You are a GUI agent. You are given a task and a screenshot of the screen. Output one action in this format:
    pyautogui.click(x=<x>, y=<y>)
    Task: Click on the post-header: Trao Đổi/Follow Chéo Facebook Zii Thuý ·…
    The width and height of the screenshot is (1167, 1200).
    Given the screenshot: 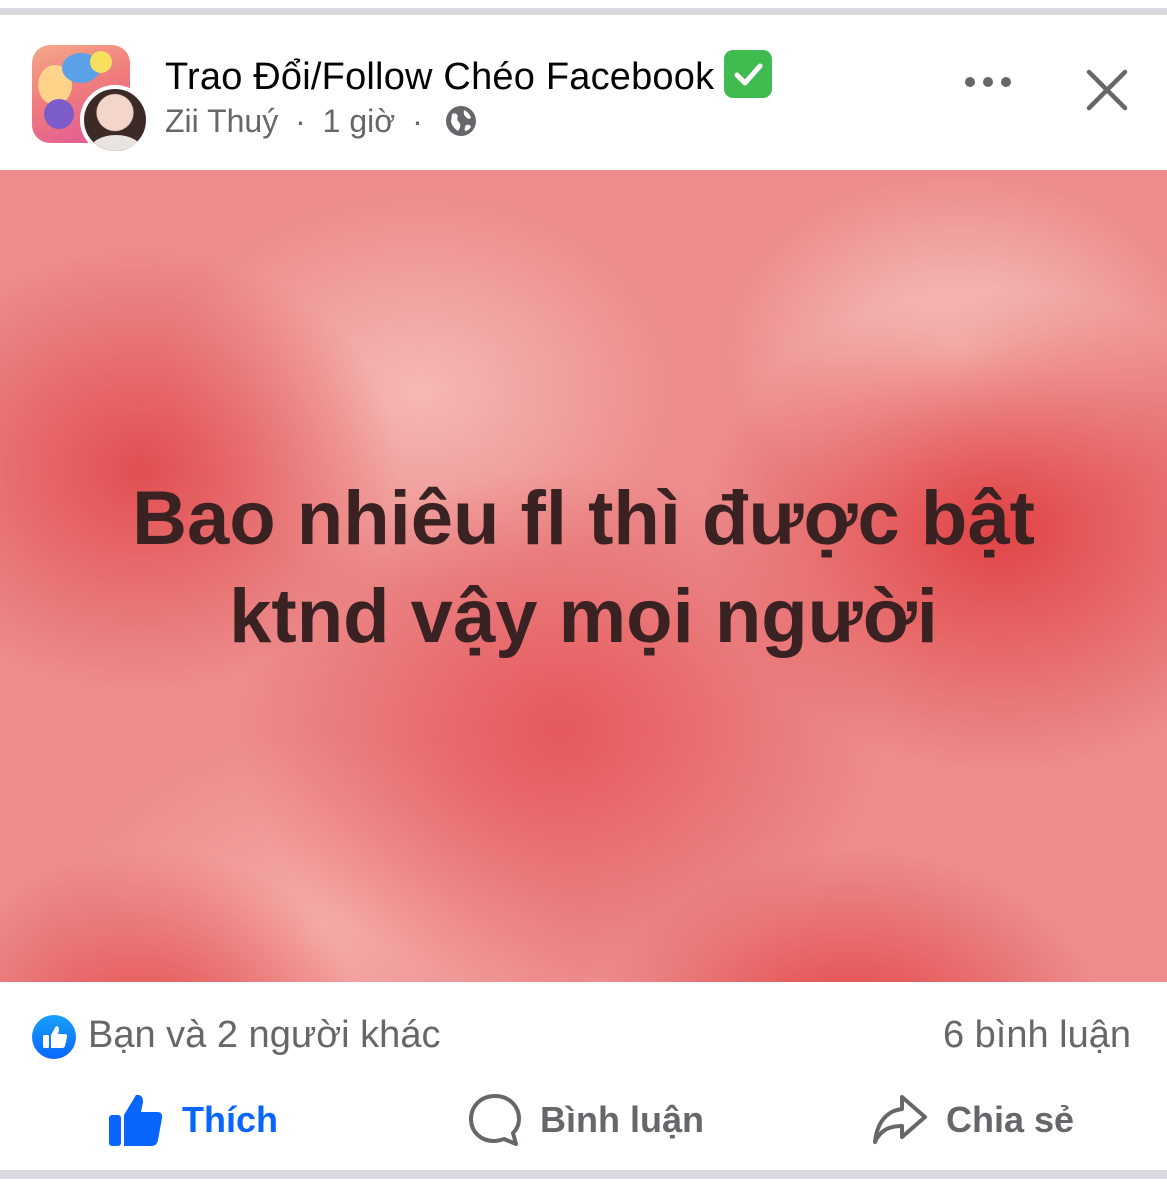 What is the action you would take?
    pyautogui.click(x=583, y=92)
    